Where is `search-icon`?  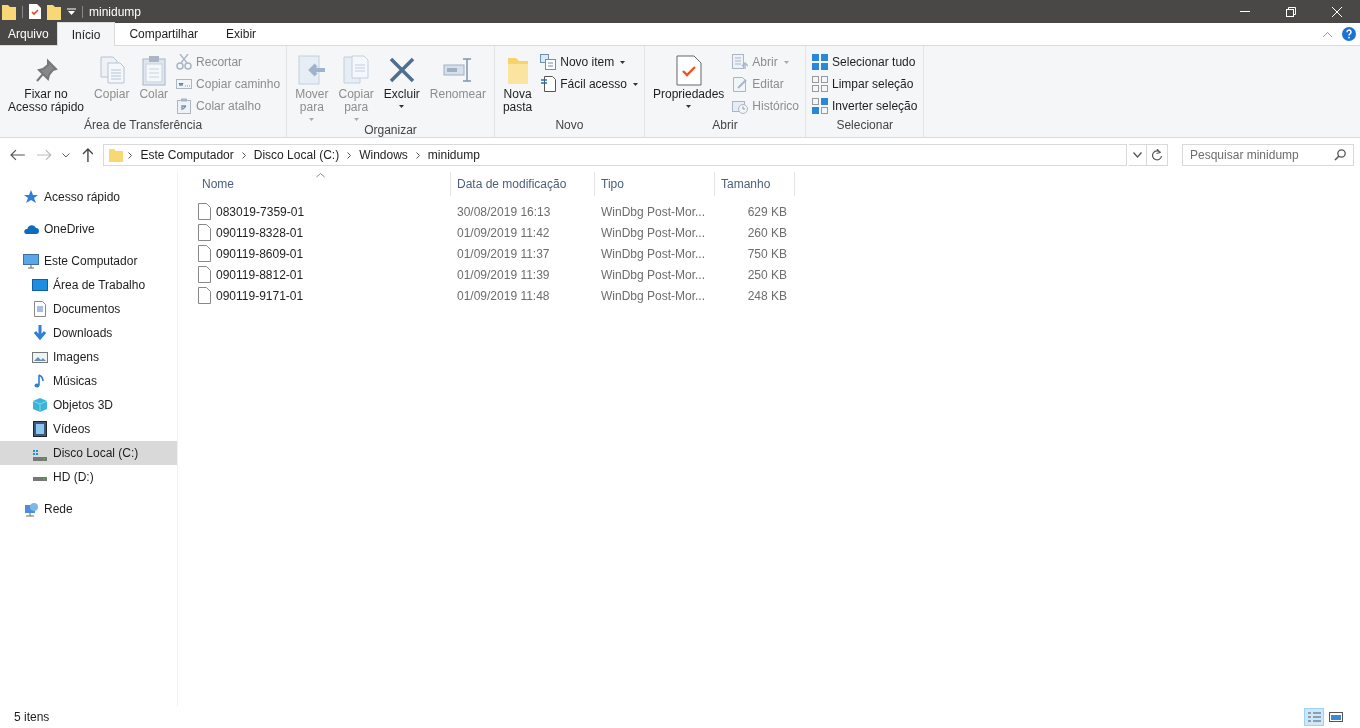
search-icon is located at coordinates (1340, 155).